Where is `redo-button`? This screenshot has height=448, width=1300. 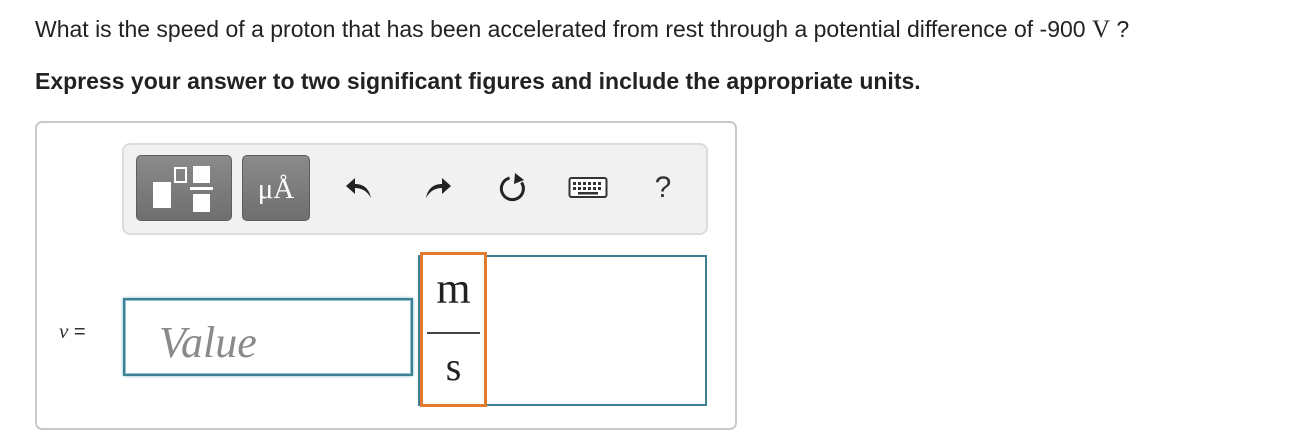
redo-button is located at coordinates (438, 188).